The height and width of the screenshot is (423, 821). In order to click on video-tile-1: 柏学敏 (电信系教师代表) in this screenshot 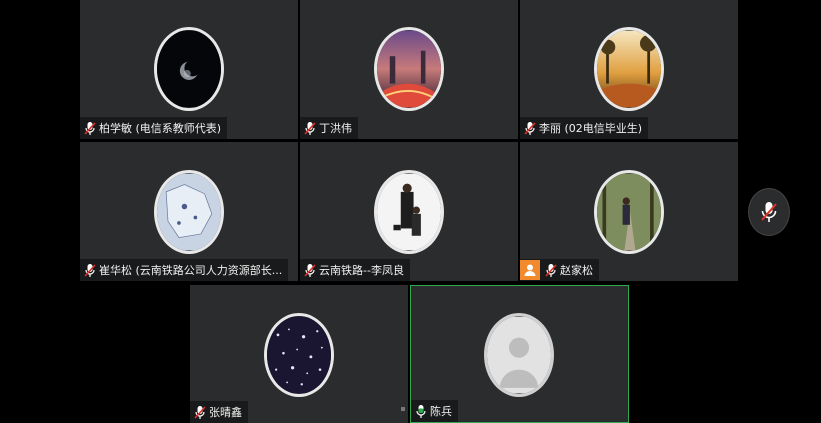, I will do `click(189, 69)`.